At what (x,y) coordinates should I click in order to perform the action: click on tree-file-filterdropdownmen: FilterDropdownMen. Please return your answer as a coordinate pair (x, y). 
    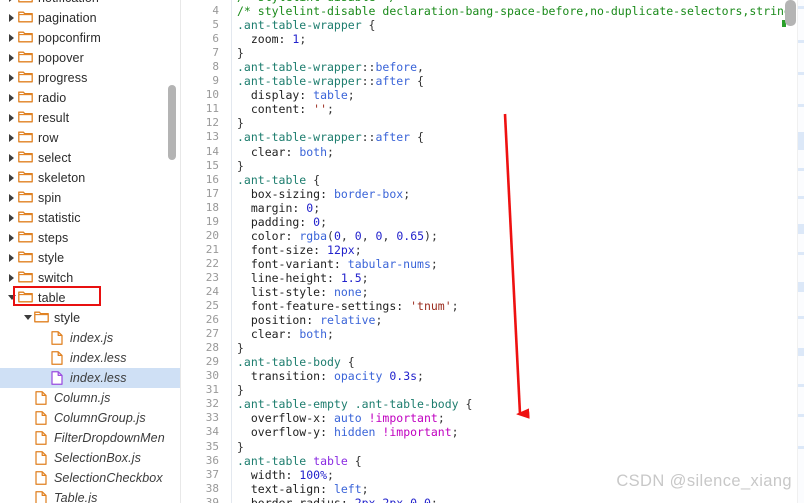
    Looking at the image, I should click on (90, 438).